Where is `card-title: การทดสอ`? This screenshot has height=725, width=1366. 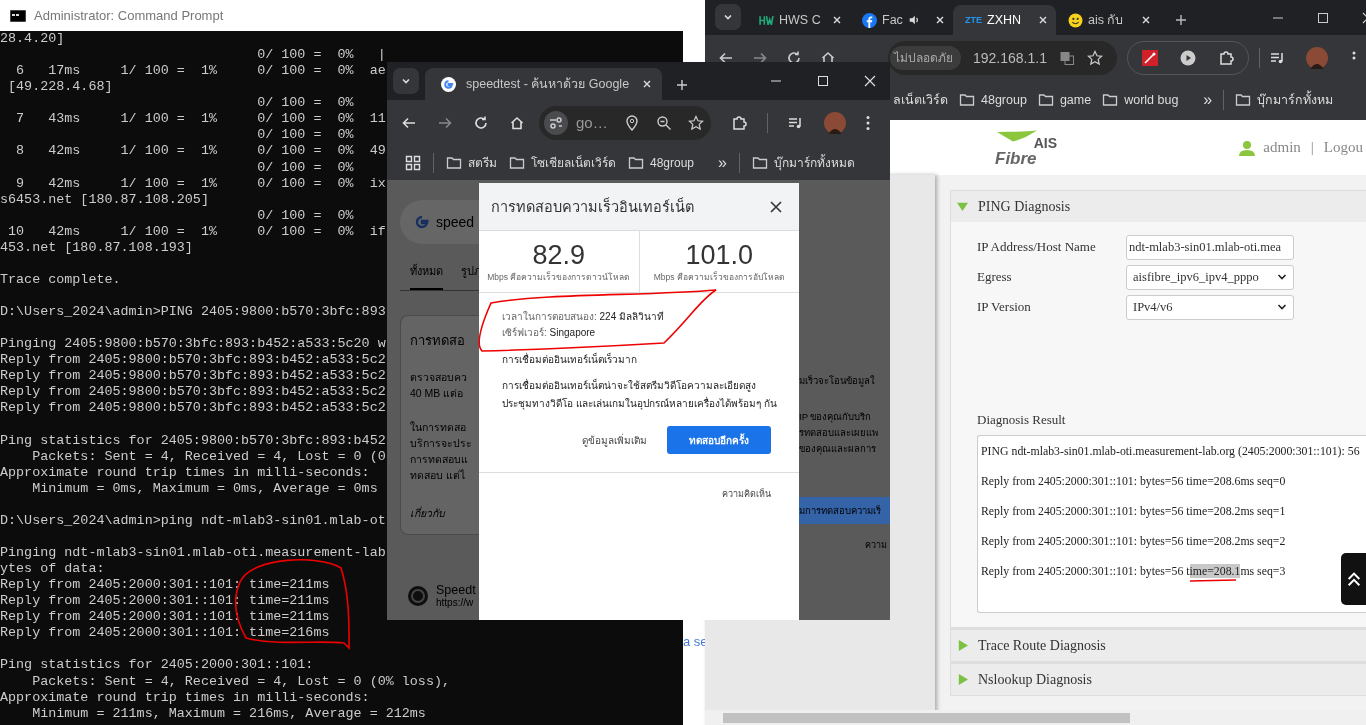 card-title: การทดสอ is located at coordinates (438, 341).